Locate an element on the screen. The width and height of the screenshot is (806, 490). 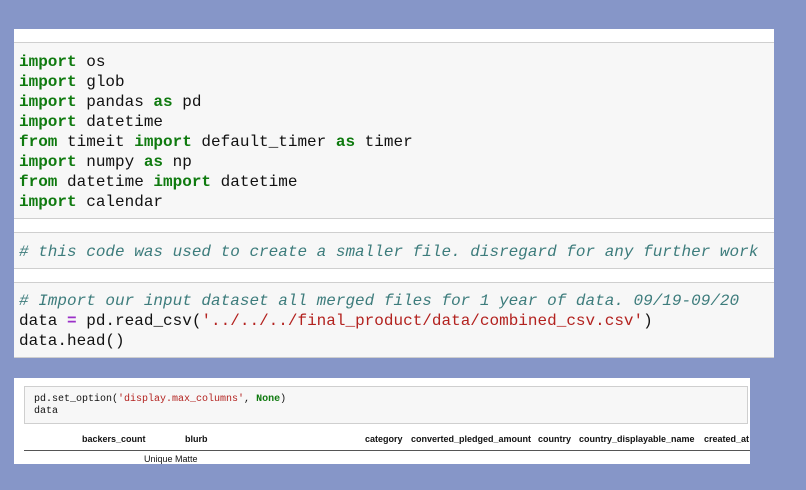
code-token: timer is located at coordinates (384, 142).